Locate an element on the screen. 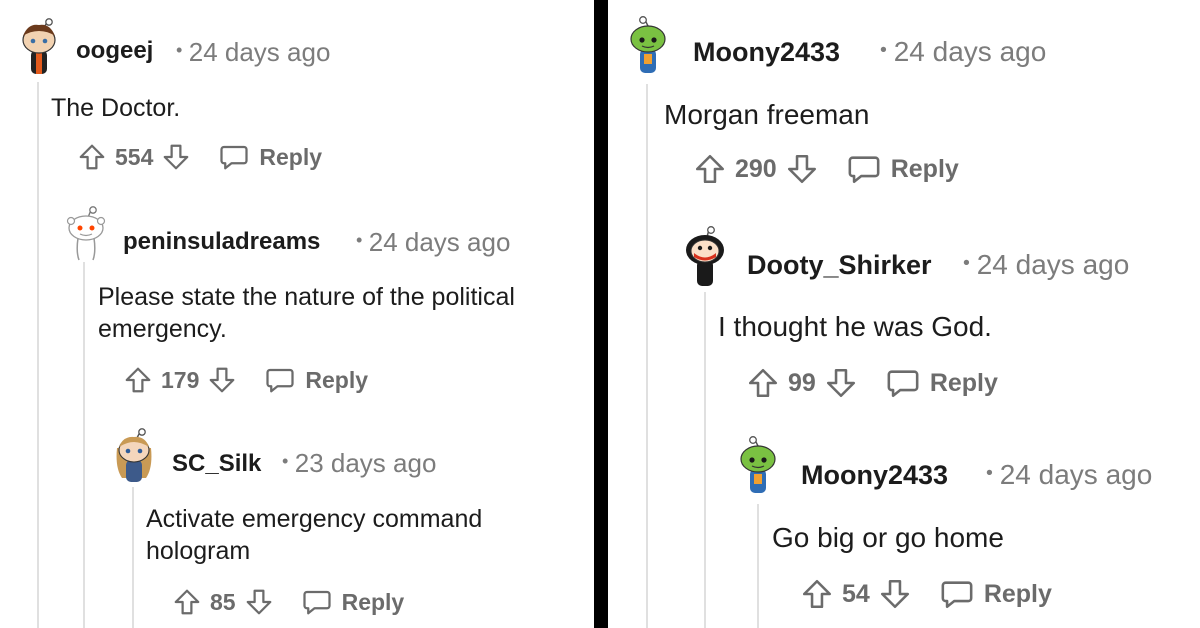 The image size is (1200, 628). comment-body: Go big or go home is located at coordinates (888, 538).